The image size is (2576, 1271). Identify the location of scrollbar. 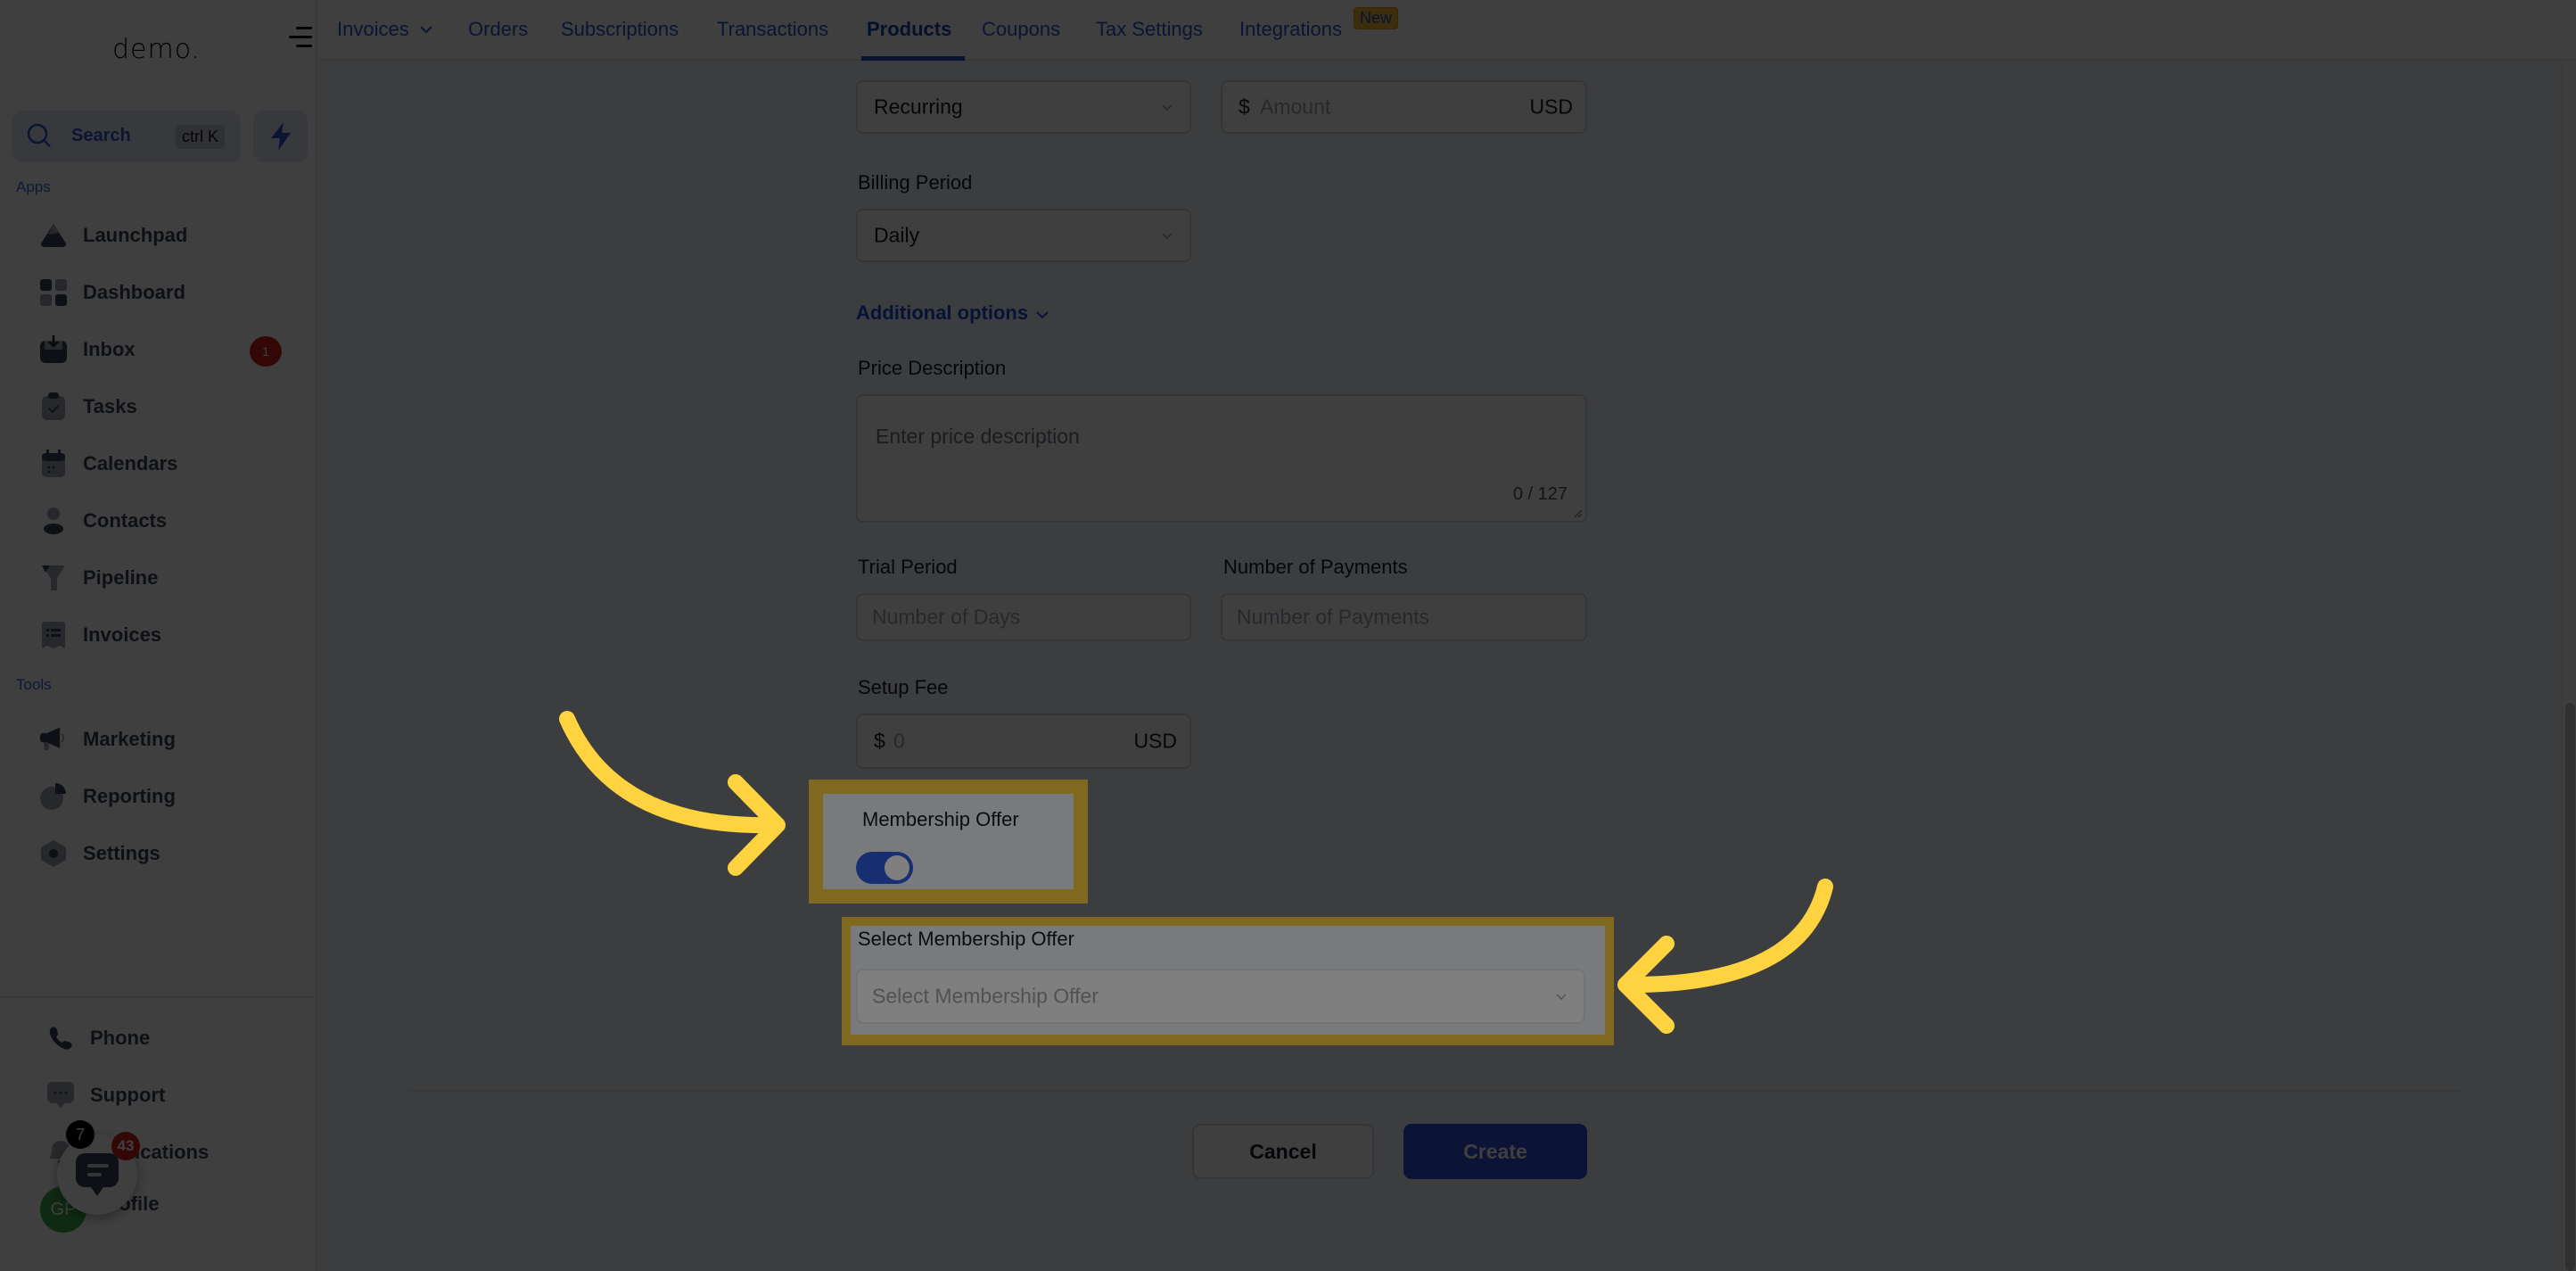
(2569, 666).